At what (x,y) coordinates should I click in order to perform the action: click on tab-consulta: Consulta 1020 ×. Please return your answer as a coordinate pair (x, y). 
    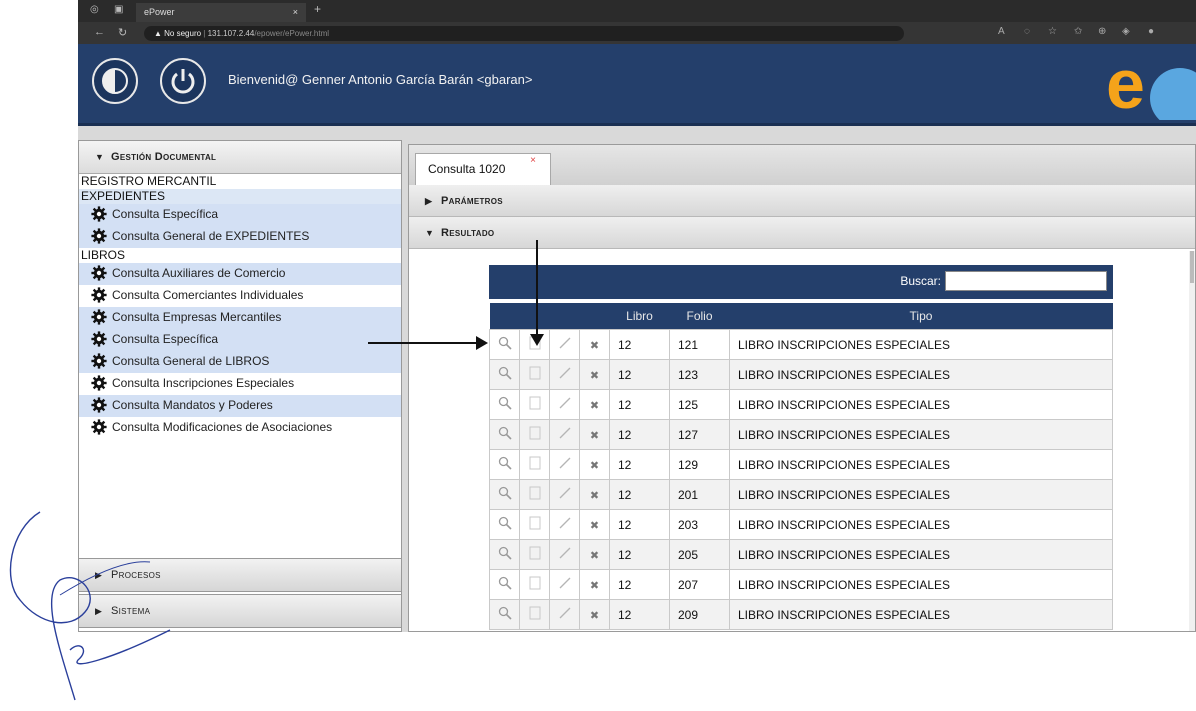
    Looking at the image, I should click on (483, 169).